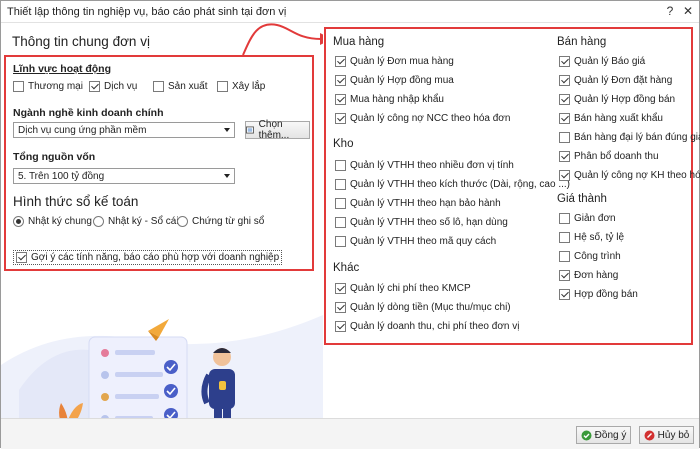 Image resolution: width=700 pixels, height=449 pixels. I want to click on project-costing-checkbox: Công trình, so click(590, 256).